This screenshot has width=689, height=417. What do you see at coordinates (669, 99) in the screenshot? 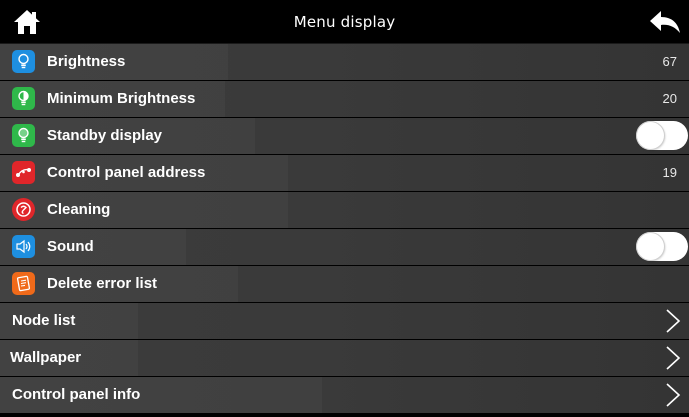
I see `minimum-brightness-value: 20` at bounding box center [669, 99].